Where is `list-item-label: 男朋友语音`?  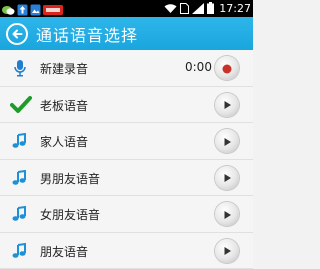
list-item-label: 男朋友语音 is located at coordinates (70, 178).